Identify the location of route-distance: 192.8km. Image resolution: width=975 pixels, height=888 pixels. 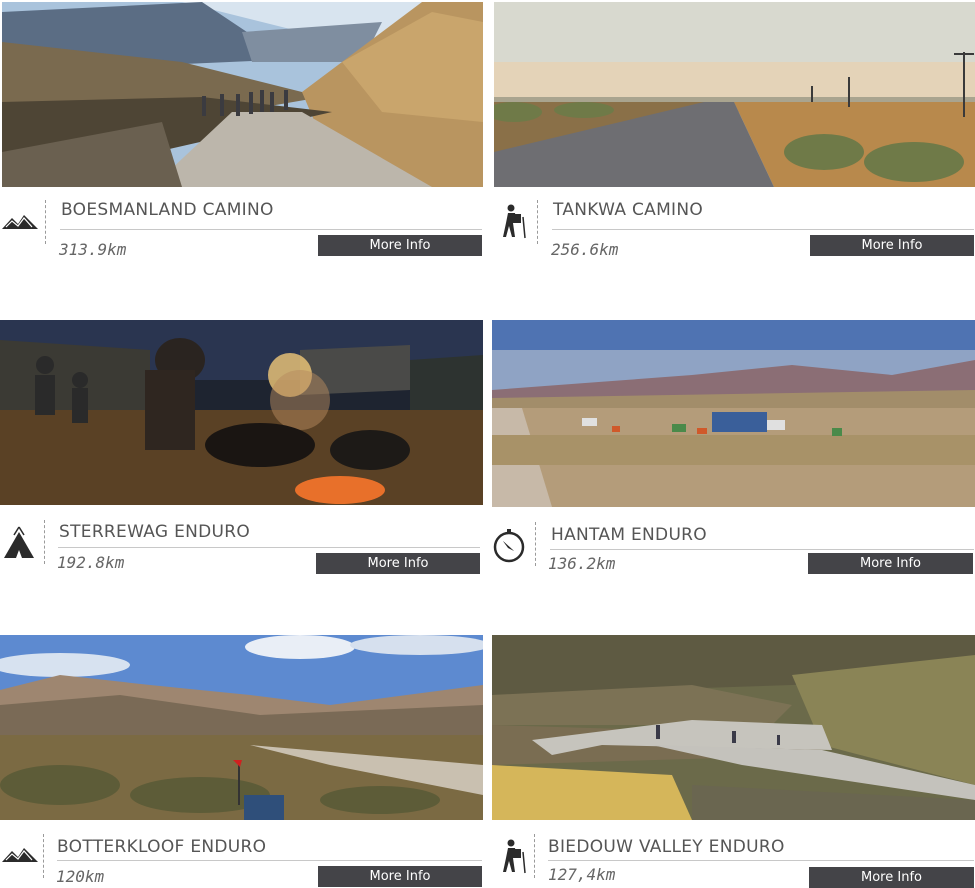
(91, 562).